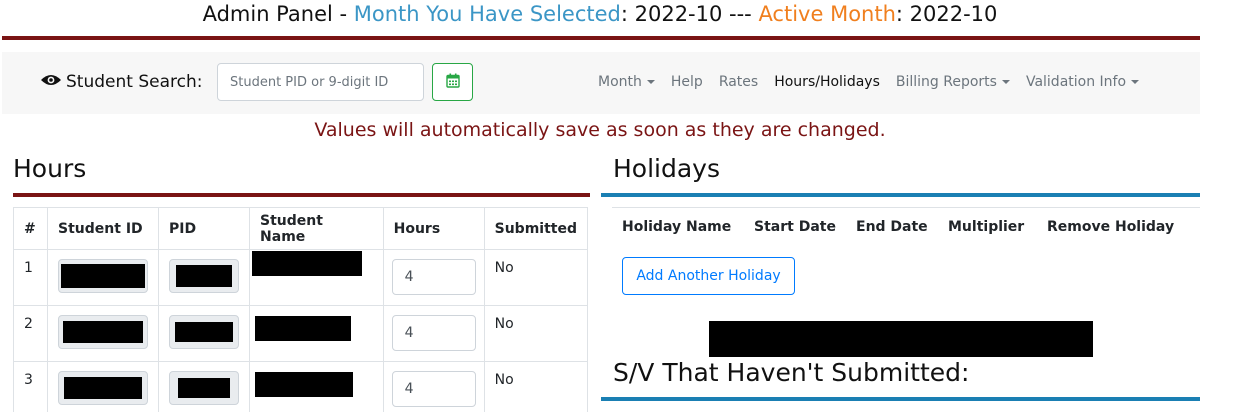  Describe the element at coordinates (900, 195) in the screenshot. I see `holidays-divider` at that location.